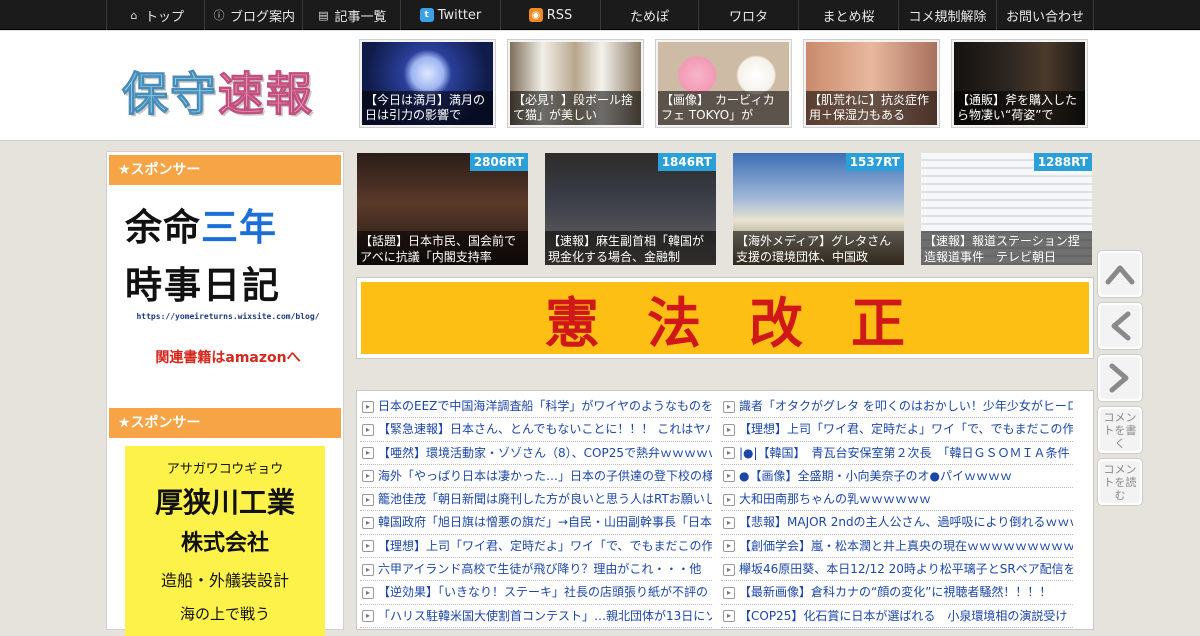 This screenshot has height=636, width=1200. What do you see at coordinates (225, 541) in the screenshot?
I see `sponsor-ad-asagawa: アサガワコウギョウ 厚狭川工業 株式会社 造船・外艤装設計 海の上で戦う` at bounding box center [225, 541].